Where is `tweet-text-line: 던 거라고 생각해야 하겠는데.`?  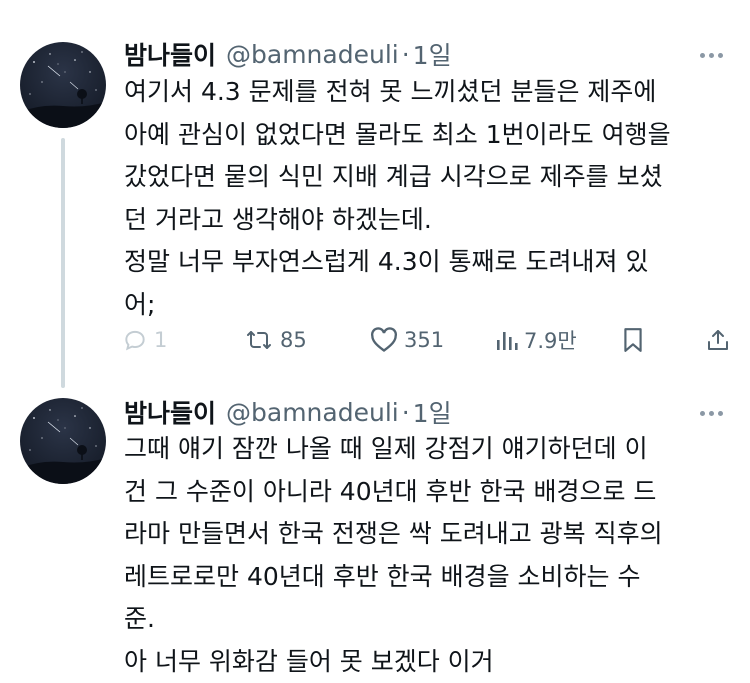 tweet-text-line: 던 거라고 생각해야 하겠는데. is located at coordinates (424, 220).